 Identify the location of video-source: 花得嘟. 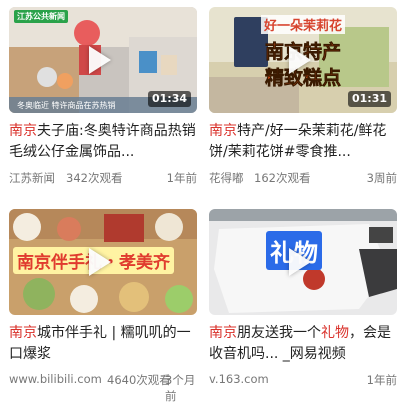
(226, 178).